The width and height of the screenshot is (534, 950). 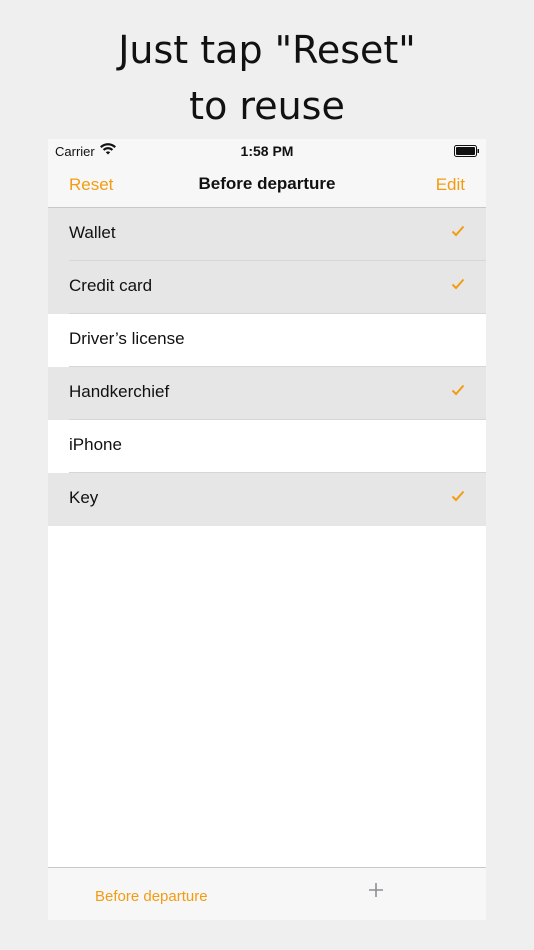 I want to click on list-item-label: Wallet, so click(x=92, y=232).